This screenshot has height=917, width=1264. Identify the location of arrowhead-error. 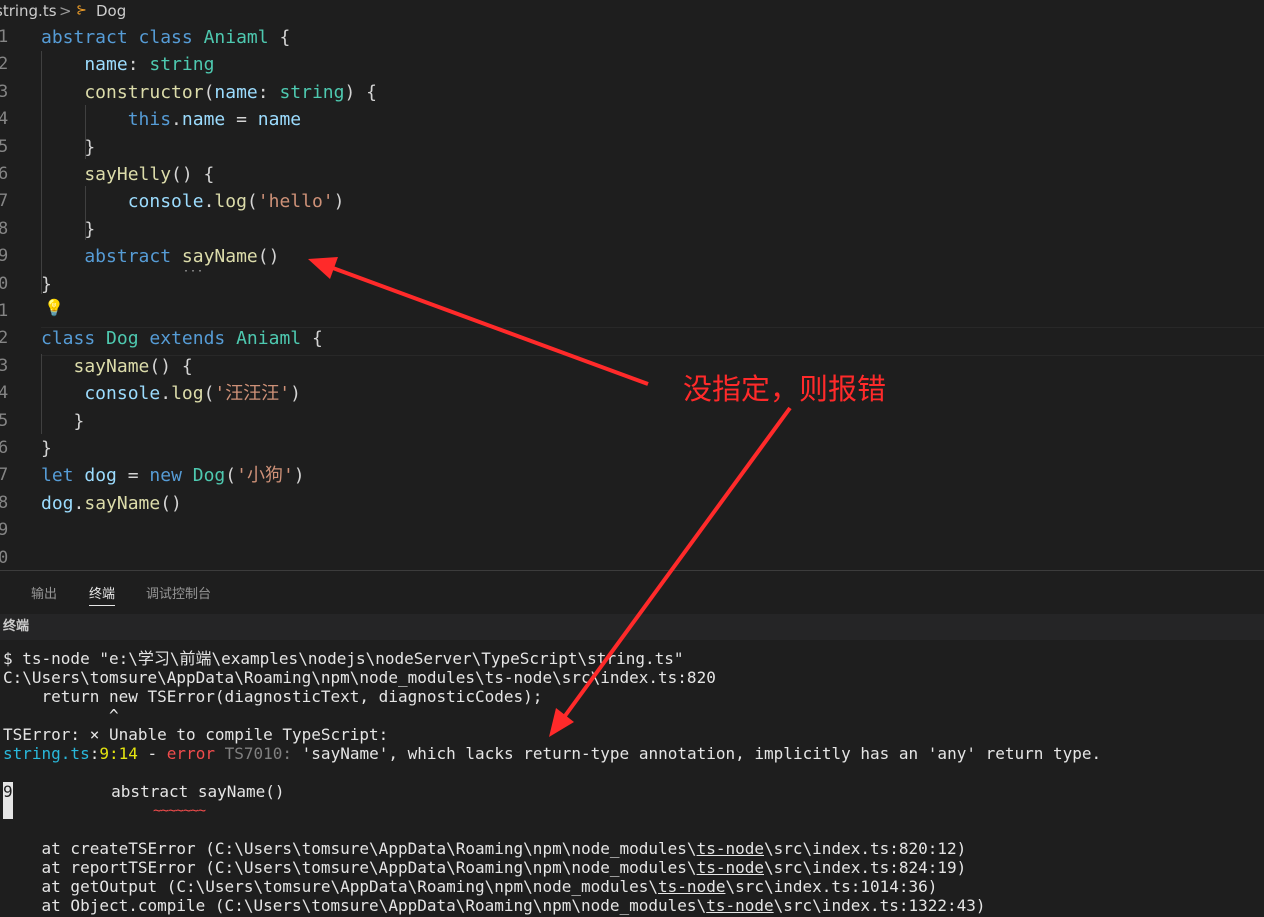
(561, 722).